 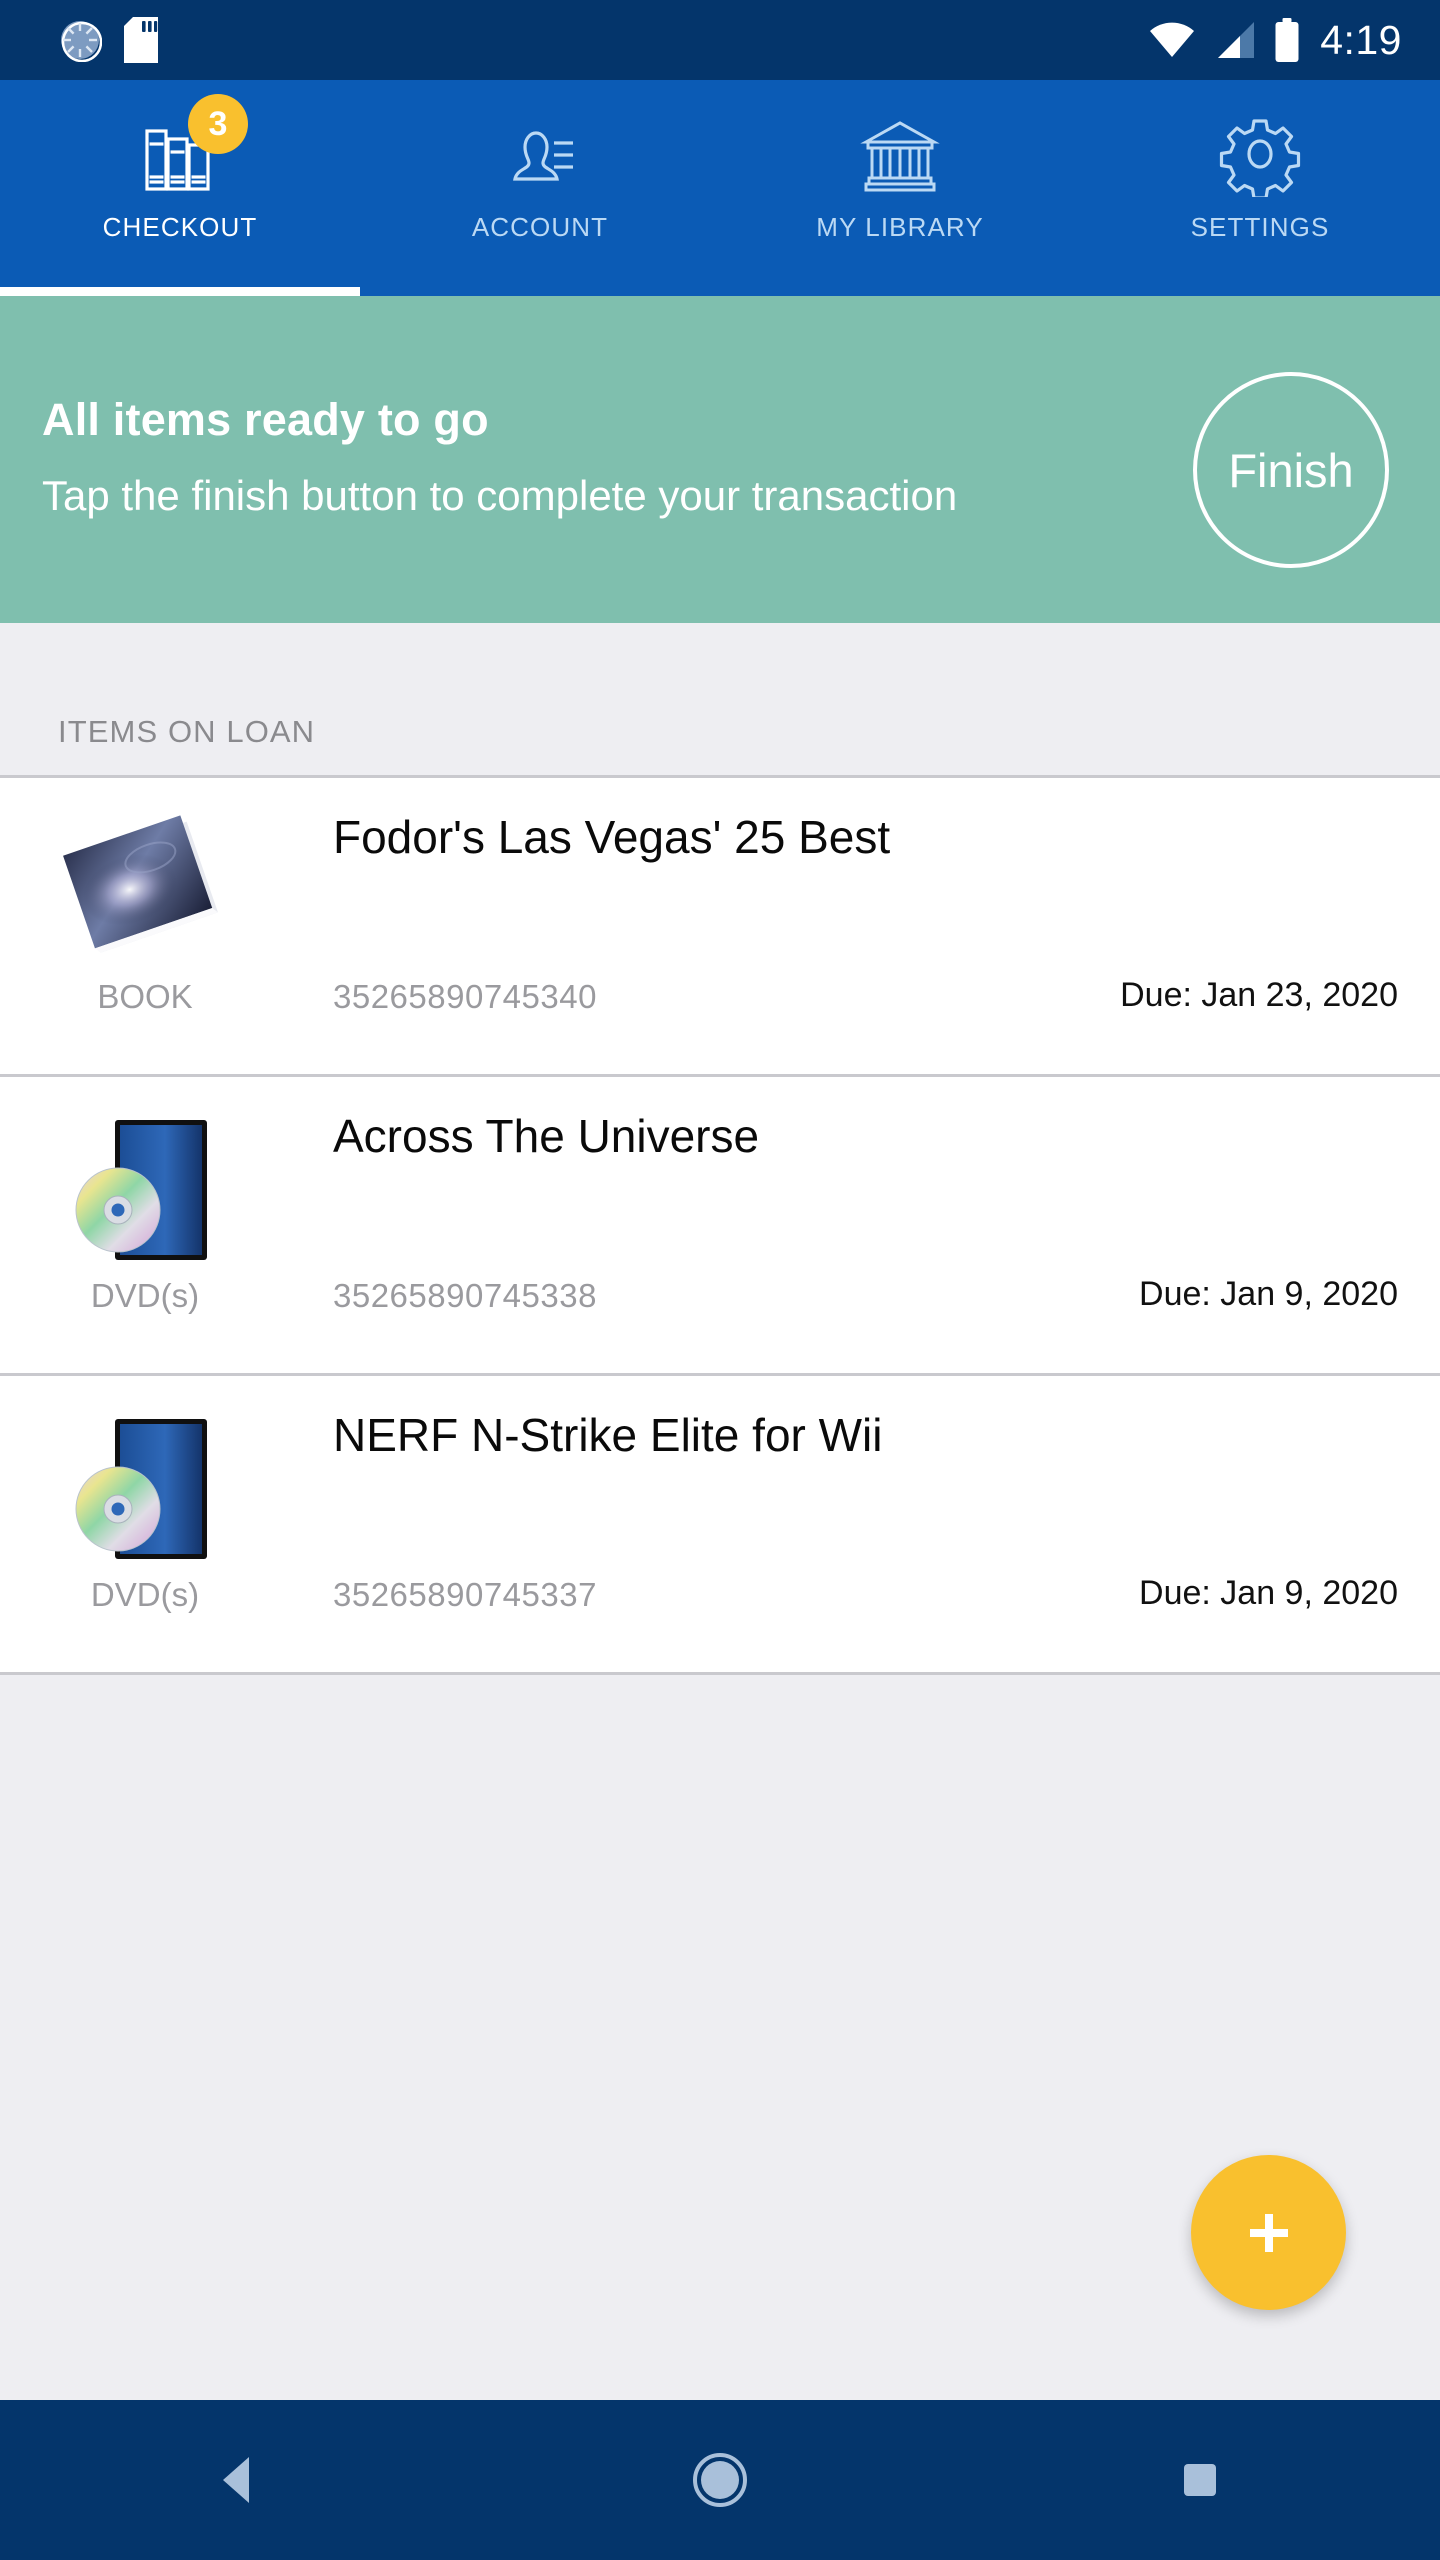 I want to click on books-icon: 3, so click(x=191, y=147).